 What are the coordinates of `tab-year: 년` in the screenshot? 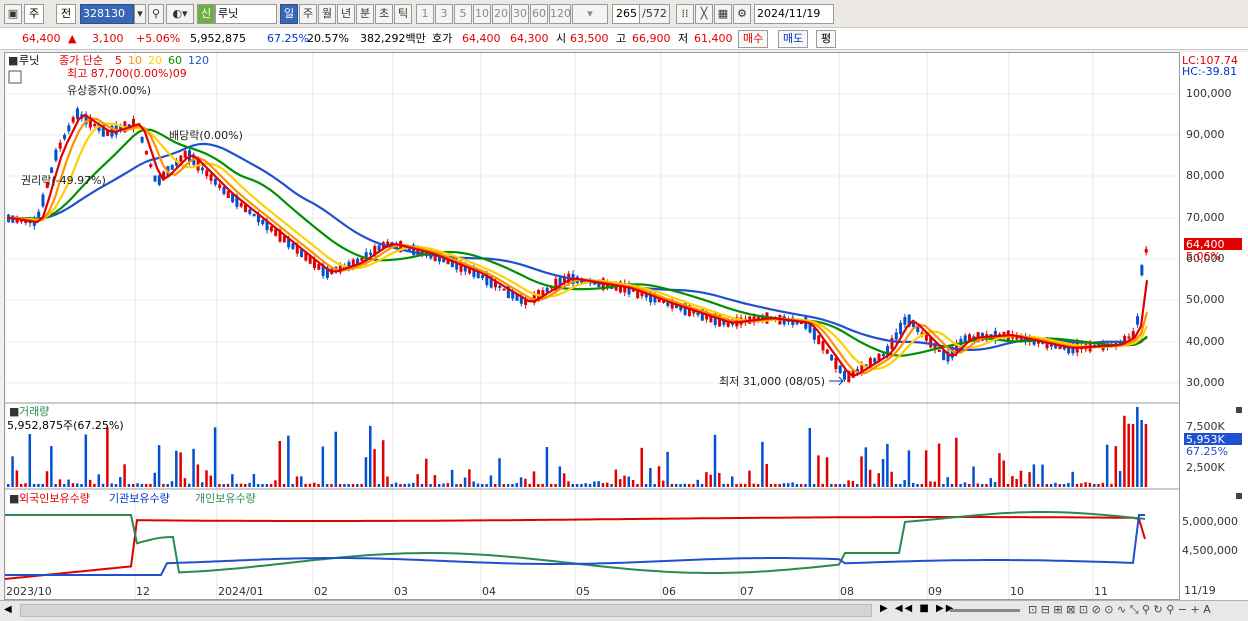 It's located at (346, 14).